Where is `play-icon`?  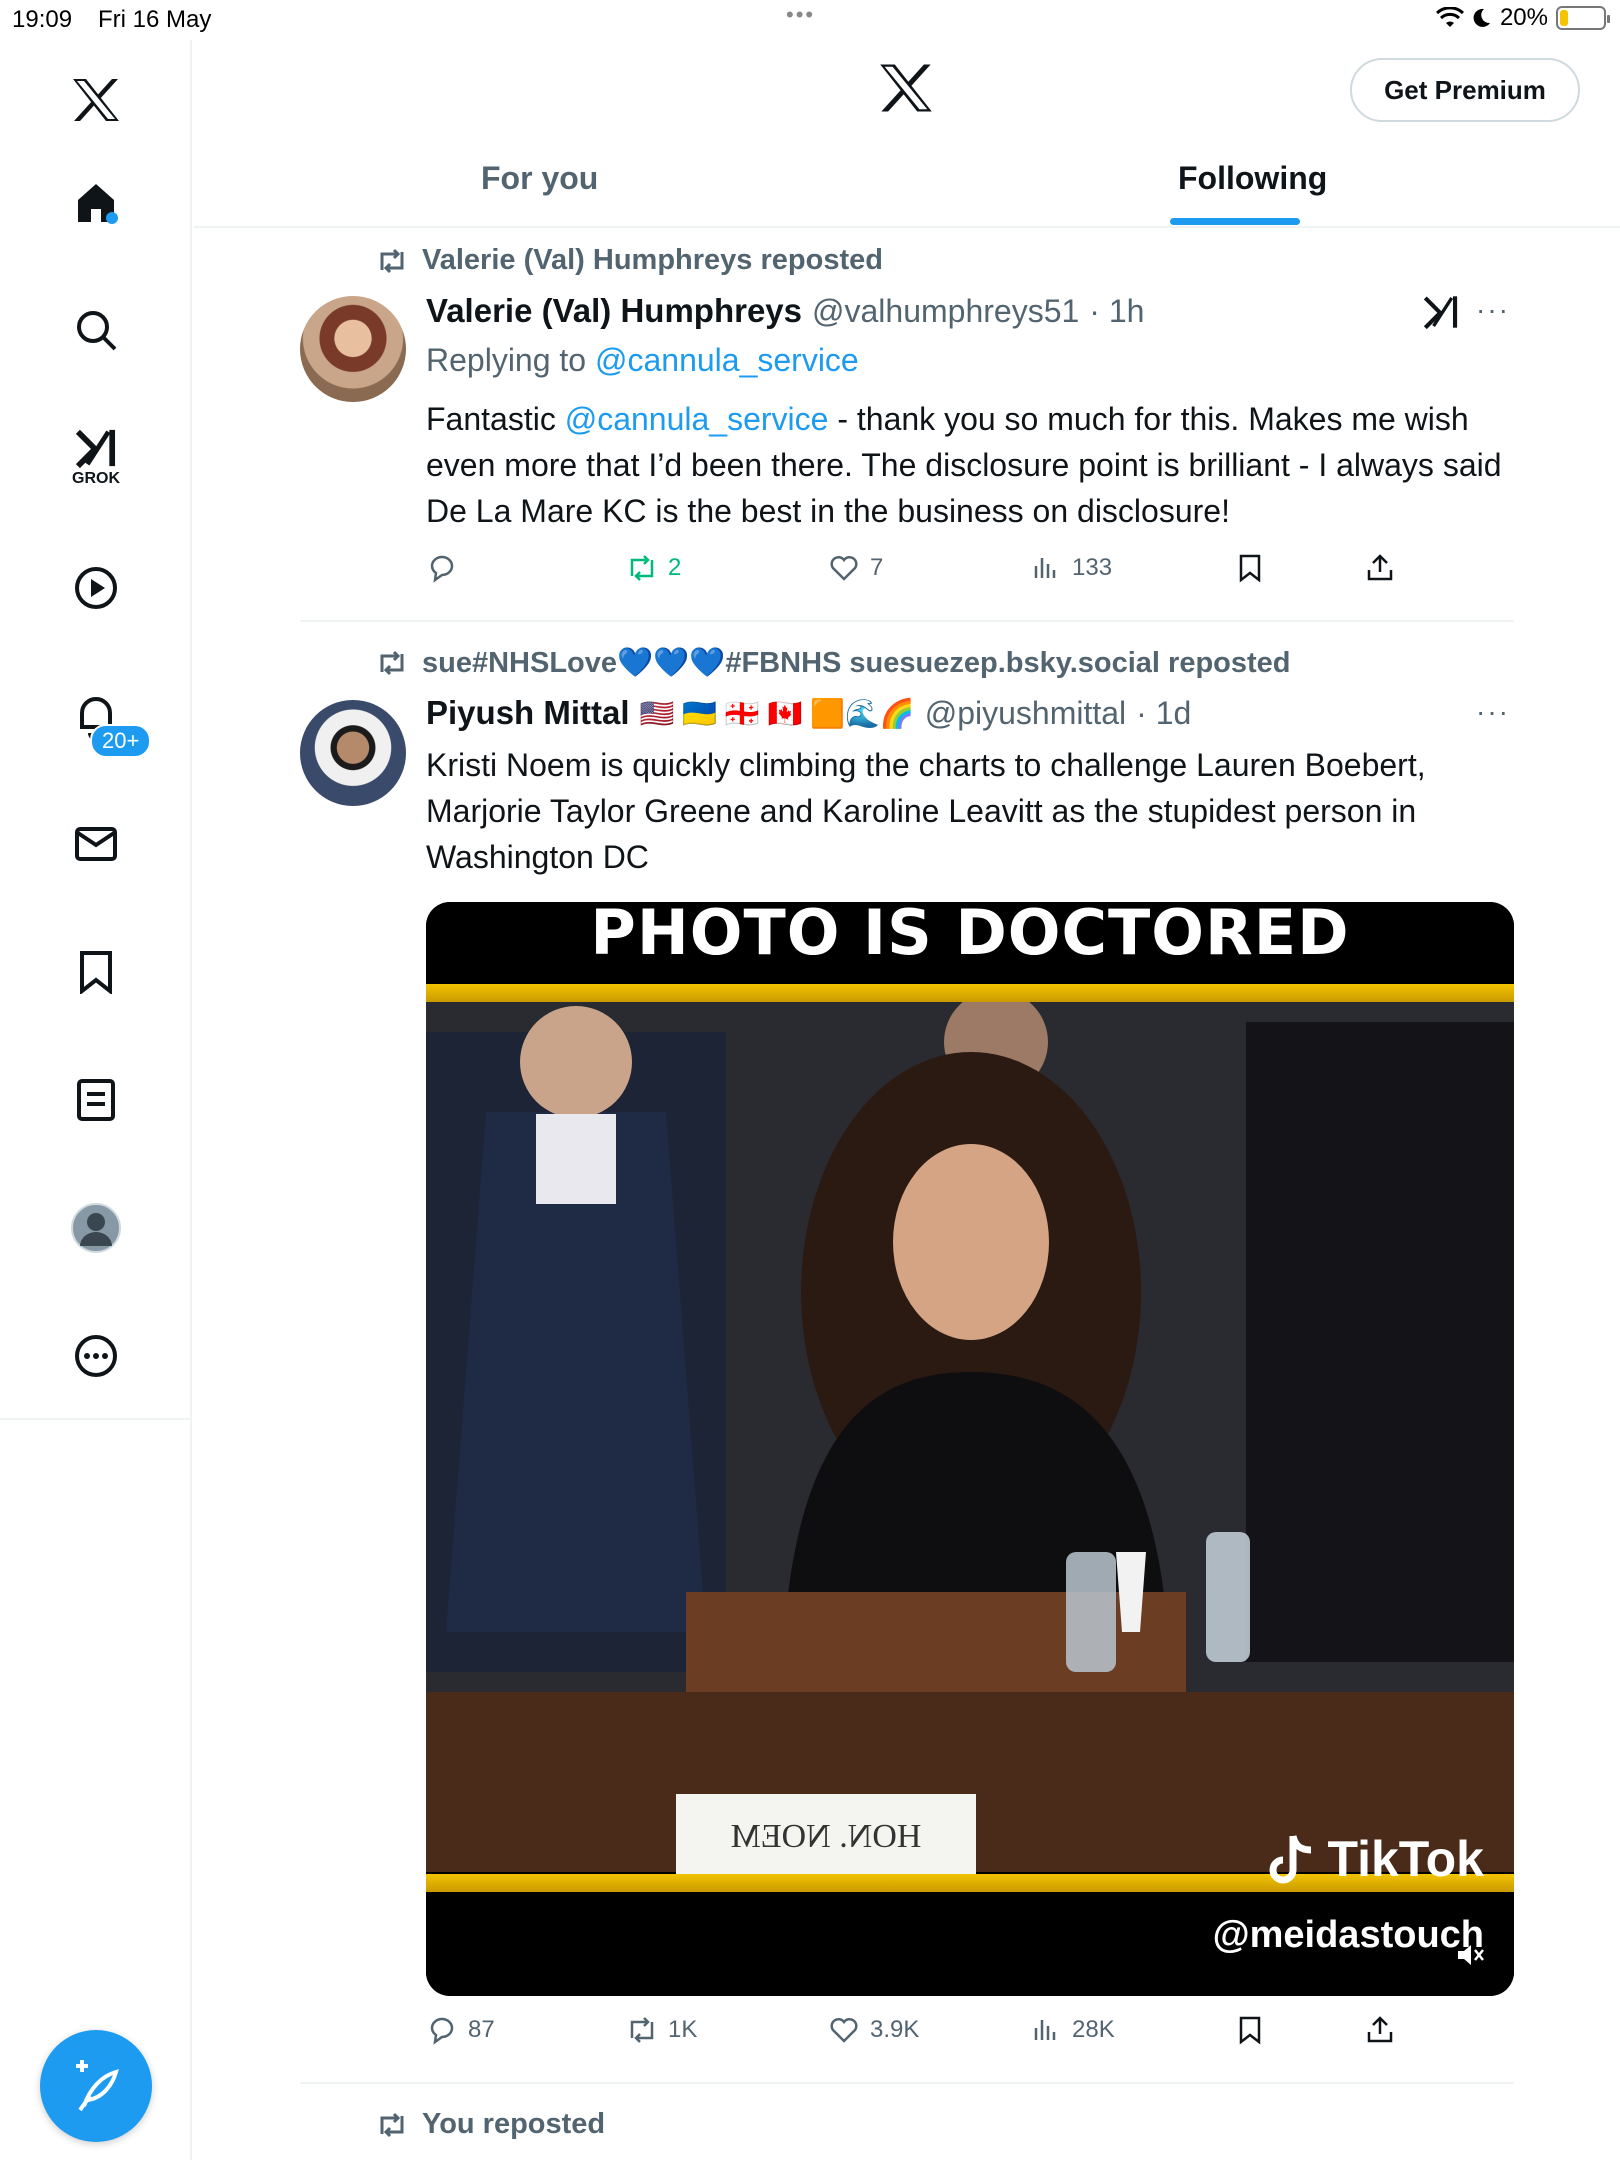
play-icon is located at coordinates (96, 588).